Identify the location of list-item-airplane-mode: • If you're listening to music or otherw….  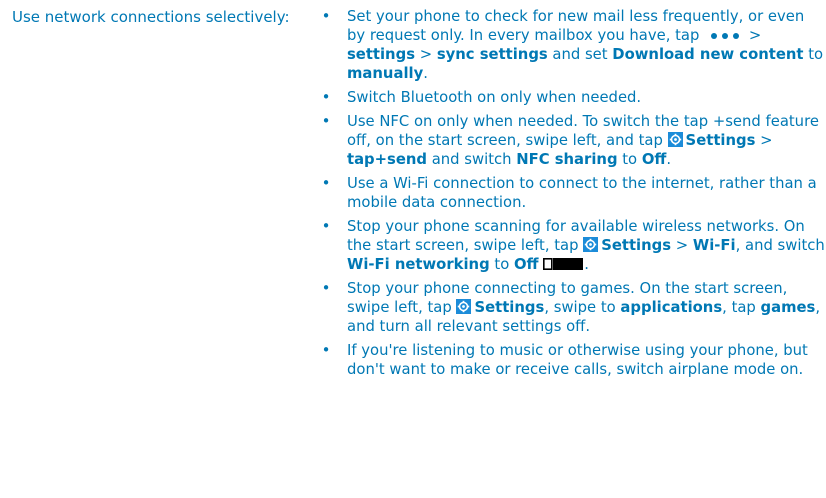
(571, 360).